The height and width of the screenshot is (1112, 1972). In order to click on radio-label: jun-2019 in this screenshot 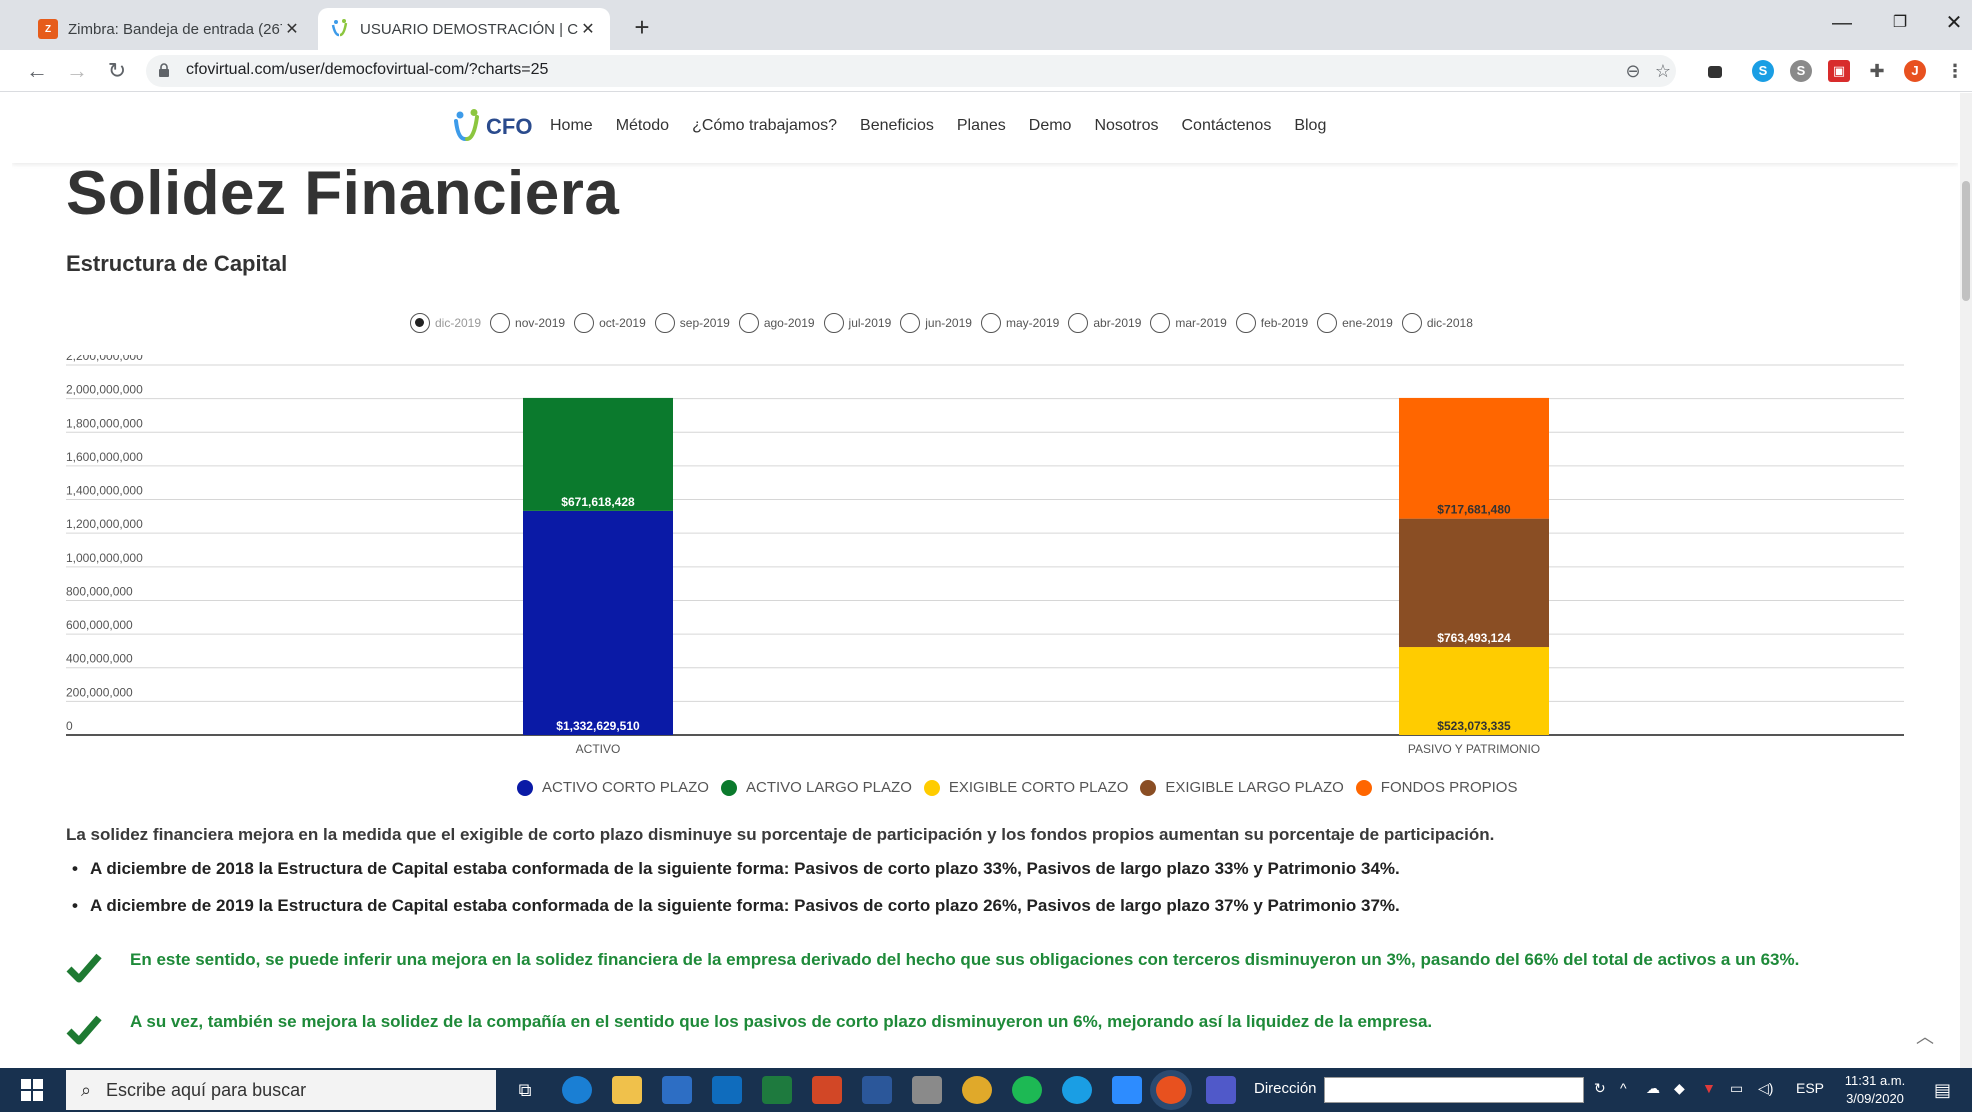, I will do `click(948, 323)`.